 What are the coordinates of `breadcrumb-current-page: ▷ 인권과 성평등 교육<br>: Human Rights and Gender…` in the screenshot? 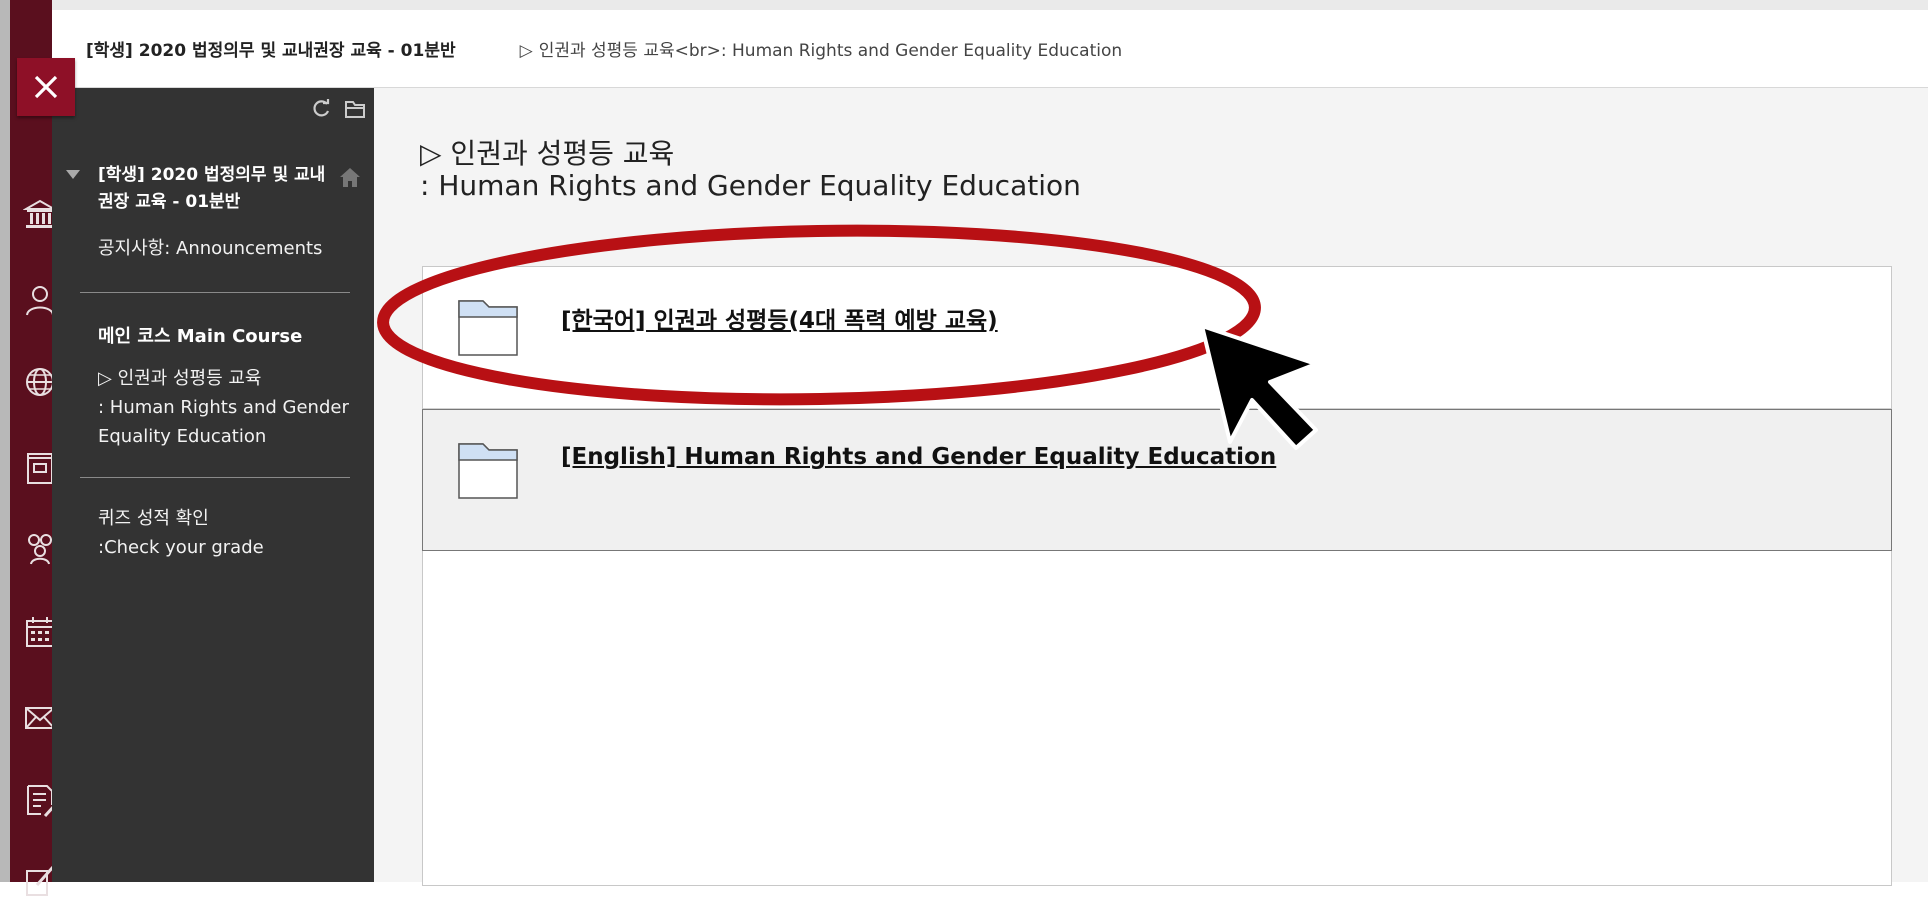 It's located at (821, 48).